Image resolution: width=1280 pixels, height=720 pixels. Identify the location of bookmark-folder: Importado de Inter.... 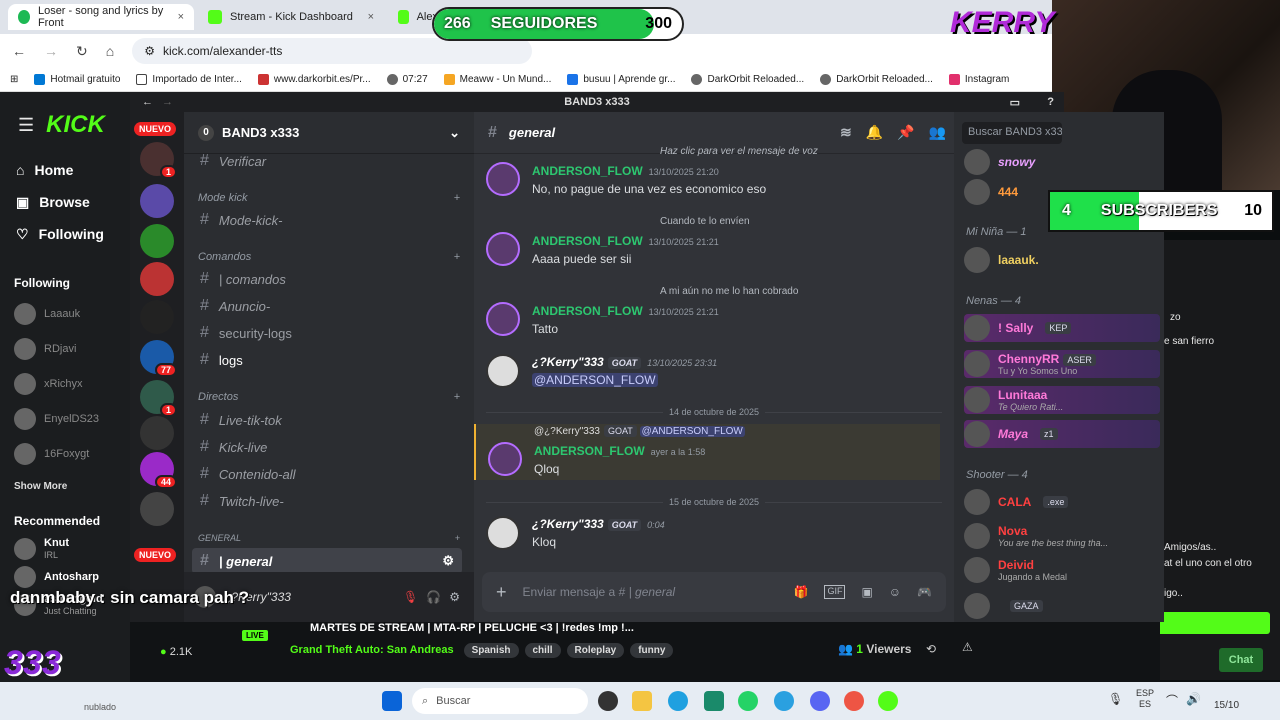
(189, 79).